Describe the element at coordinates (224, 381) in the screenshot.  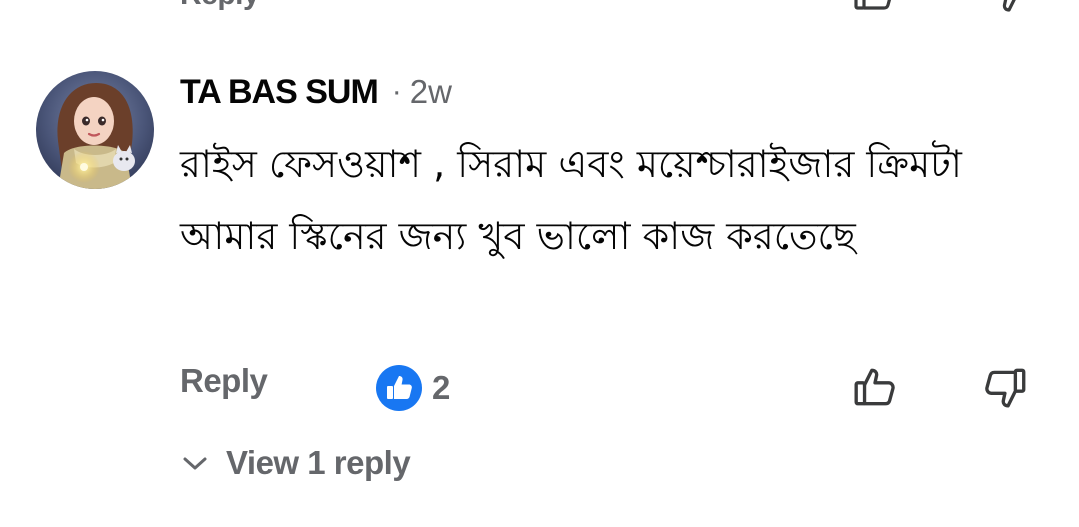
I see `reply-button: Reply` at that location.